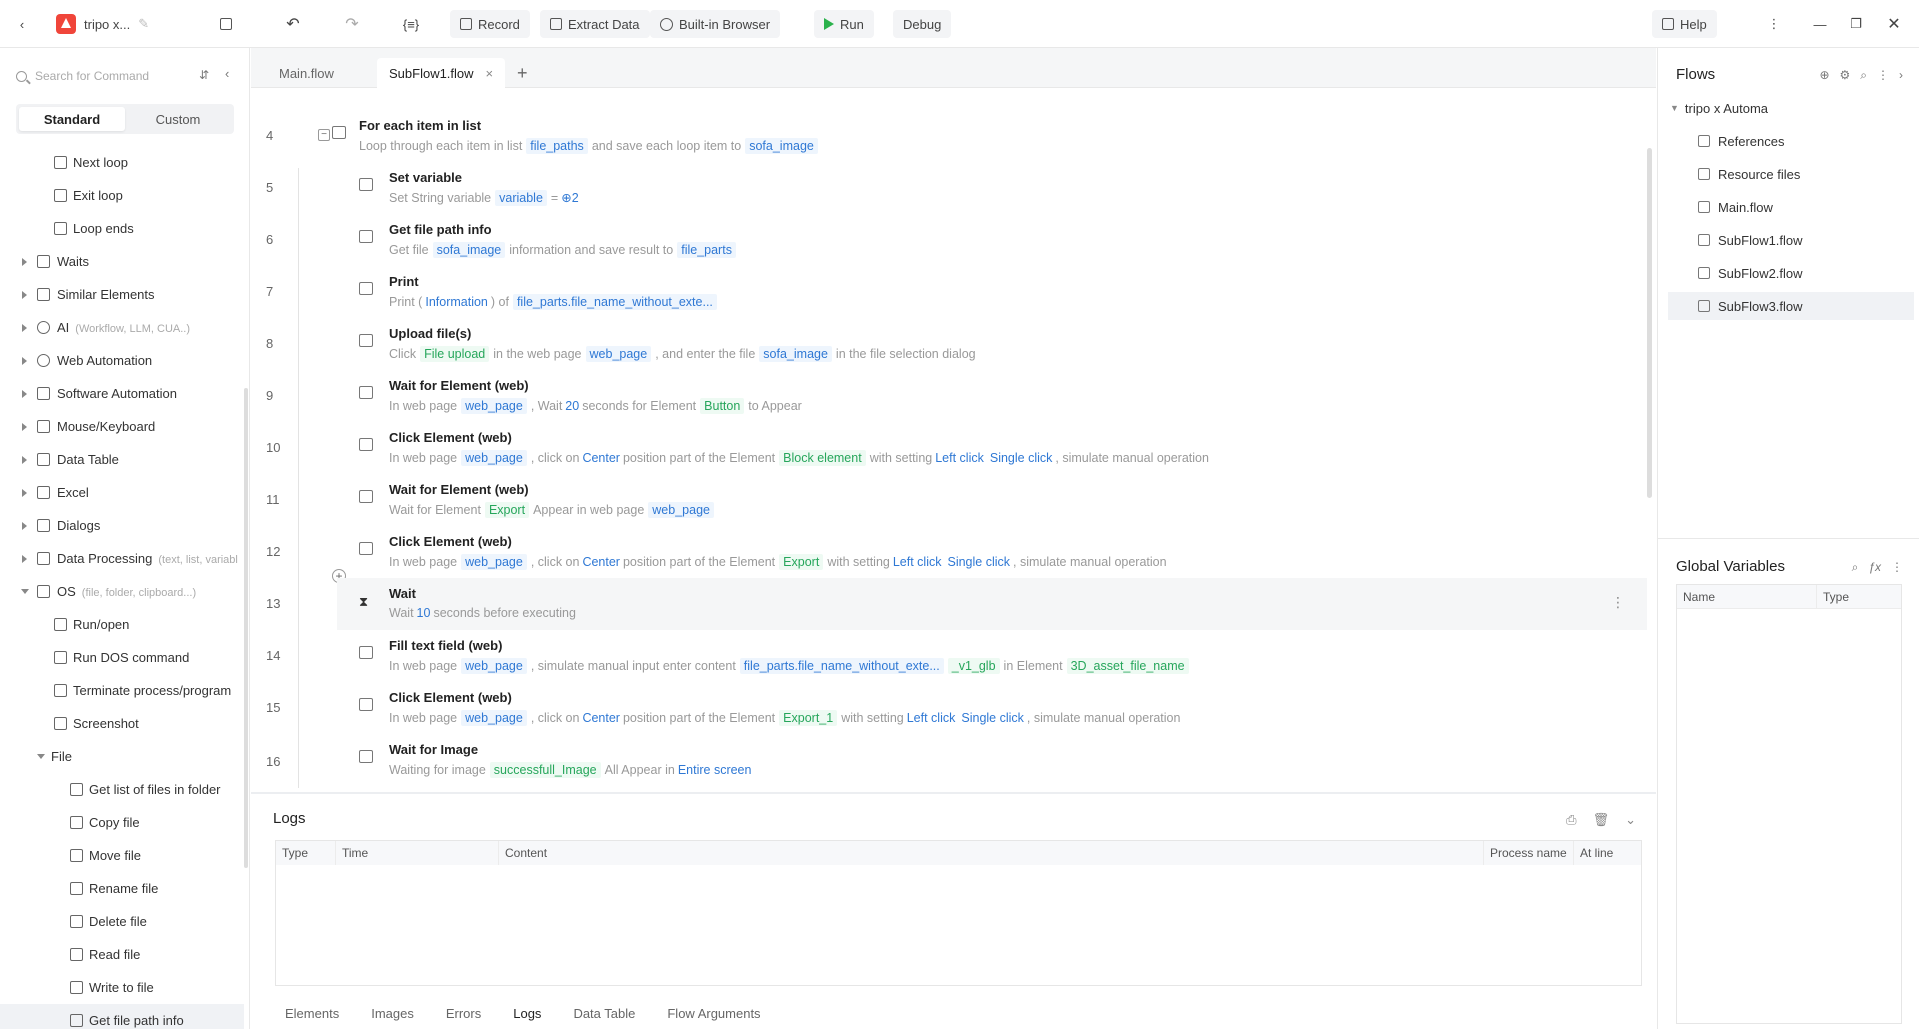 Image resolution: width=1919 pixels, height=1029 pixels. What do you see at coordinates (604, 1014) in the screenshot?
I see `tab-data-table: Data Table` at bounding box center [604, 1014].